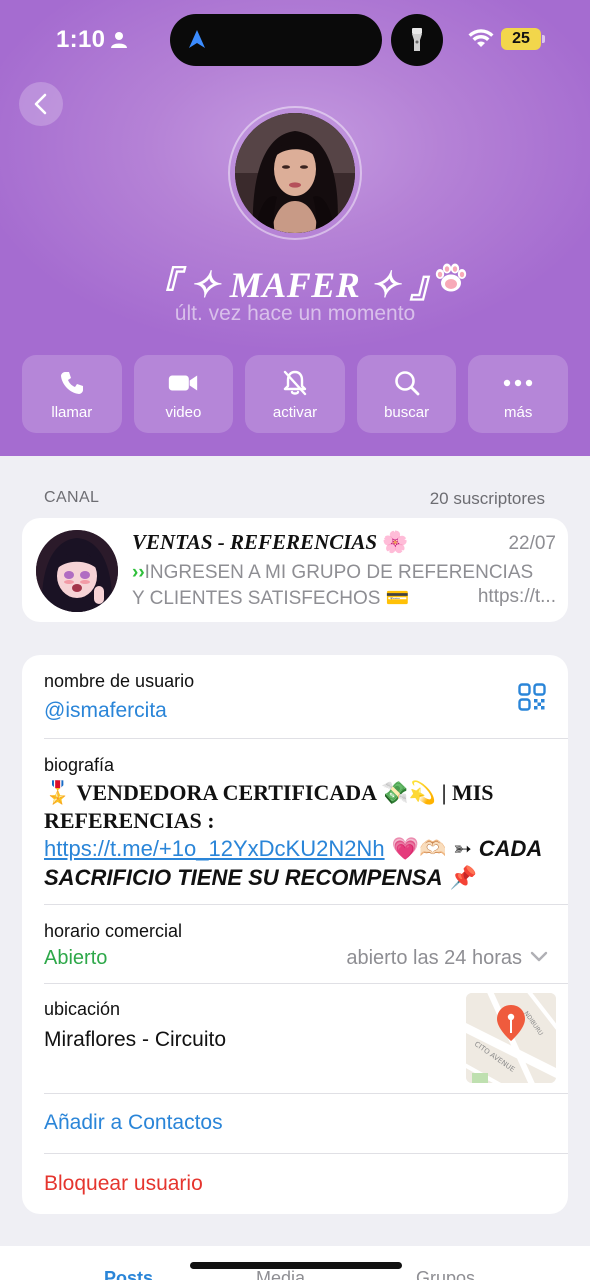  I want to click on username-value: @ismafercita, so click(105, 711).